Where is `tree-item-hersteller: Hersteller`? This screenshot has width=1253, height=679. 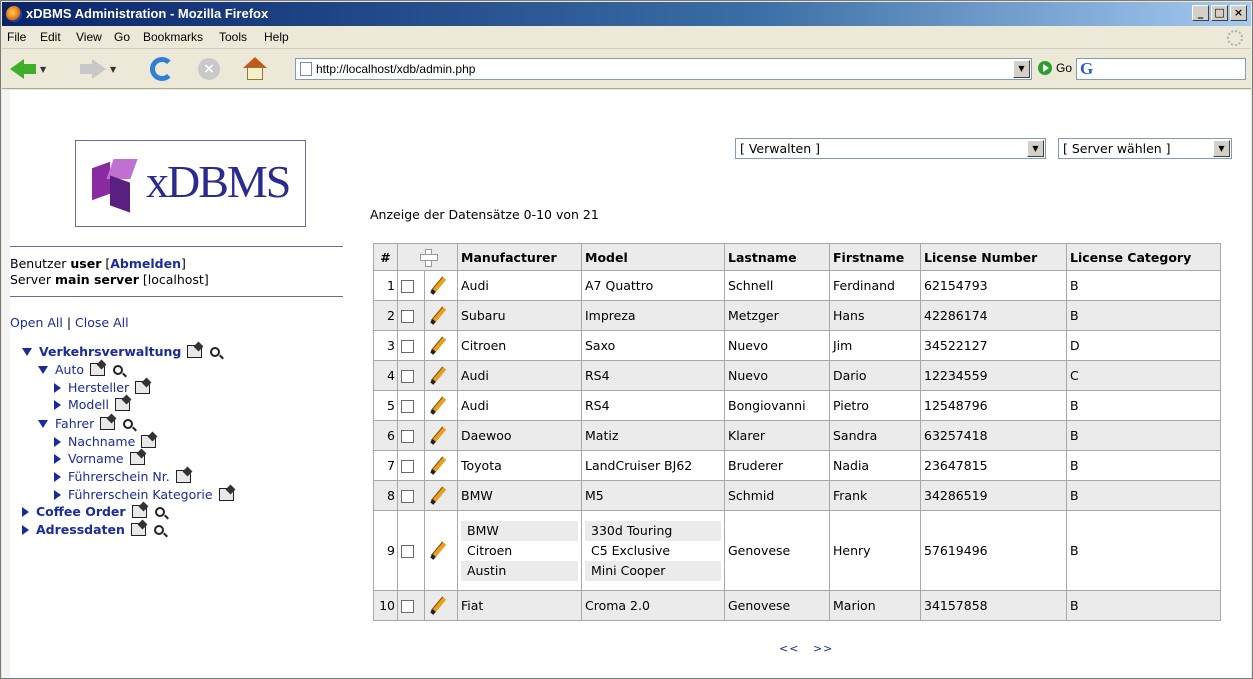
tree-item-hersteller: Hersteller is located at coordinates (102, 387).